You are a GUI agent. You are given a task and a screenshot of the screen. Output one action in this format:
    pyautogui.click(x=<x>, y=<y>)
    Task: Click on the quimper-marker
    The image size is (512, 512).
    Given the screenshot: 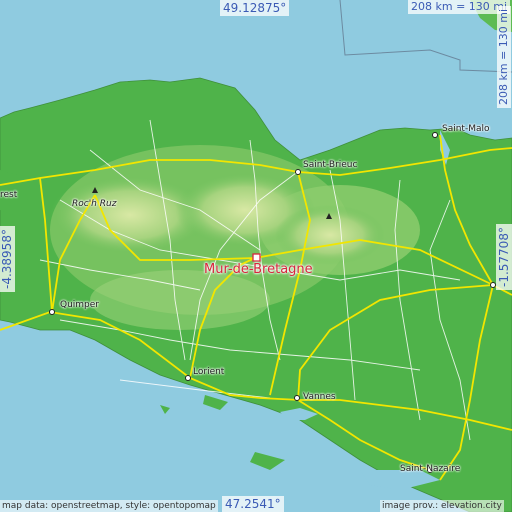 What is the action you would take?
    pyautogui.click(x=52, y=312)
    